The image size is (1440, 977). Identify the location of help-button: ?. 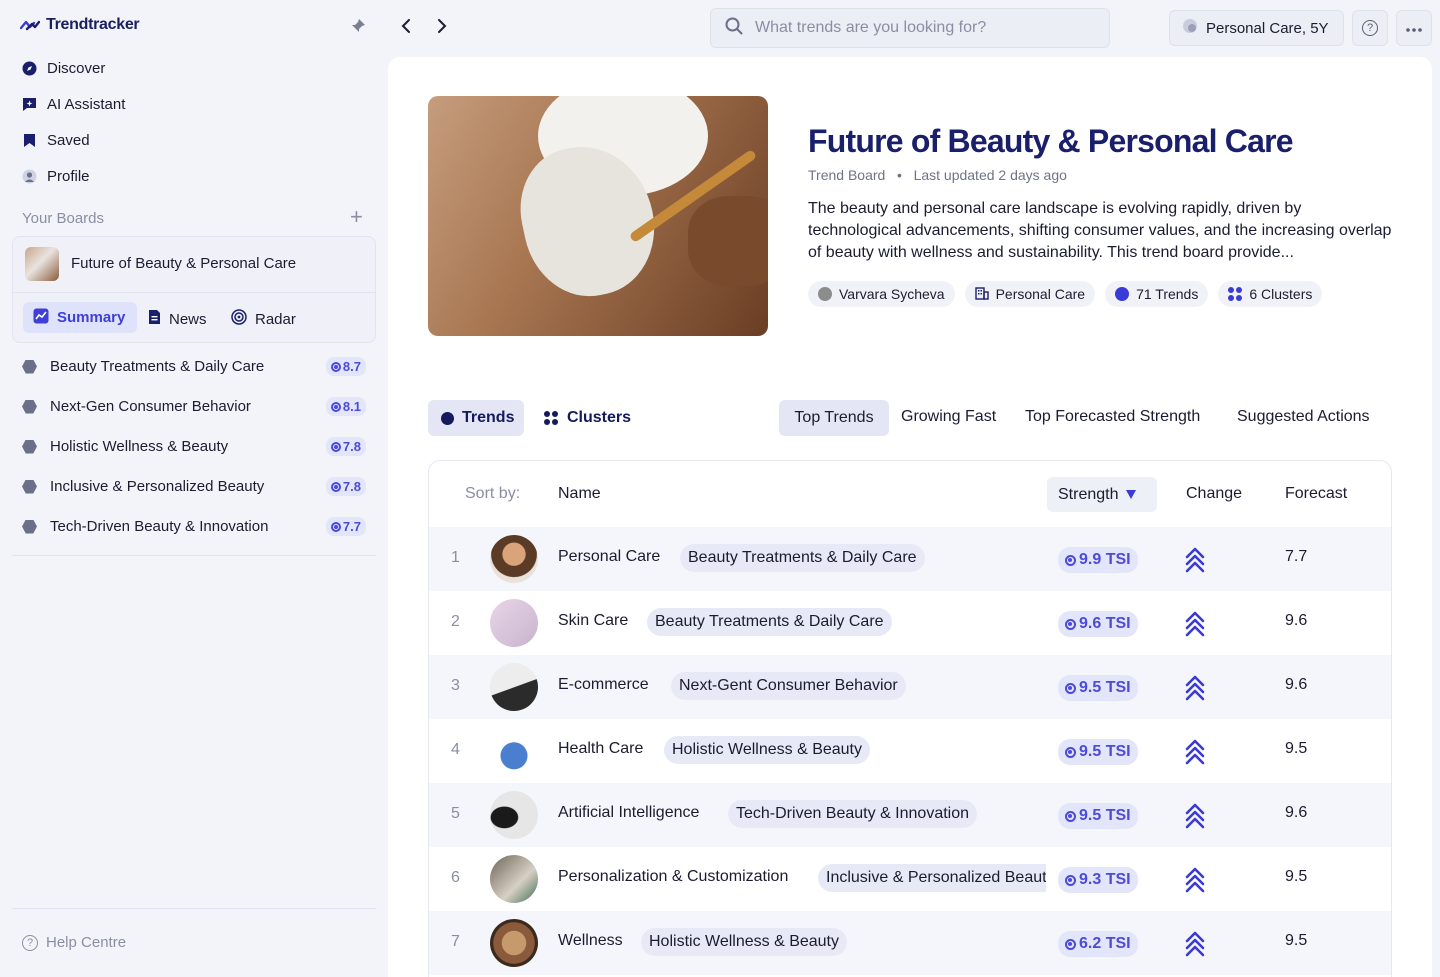
(1370, 28).